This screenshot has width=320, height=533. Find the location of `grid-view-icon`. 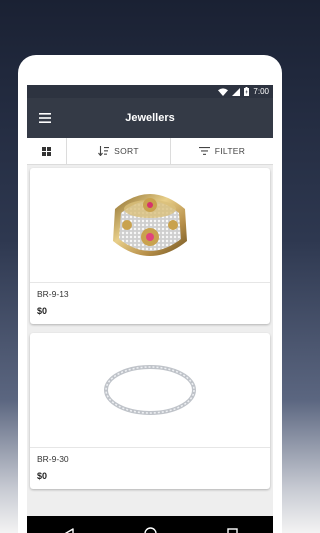

grid-view-icon is located at coordinates (46, 151).